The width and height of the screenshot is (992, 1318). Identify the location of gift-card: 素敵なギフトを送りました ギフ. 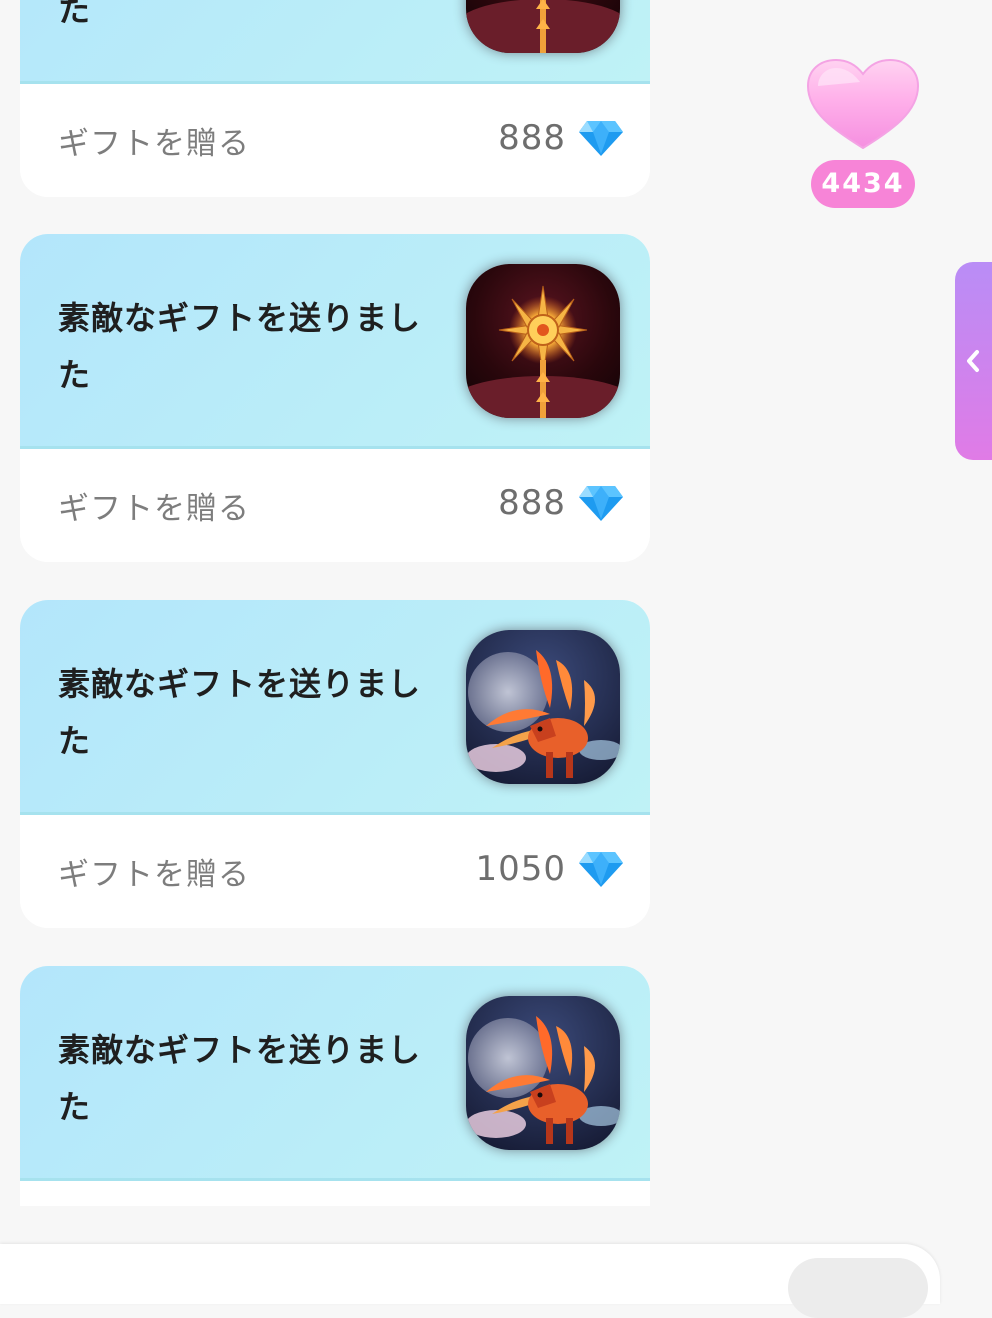
(335, 98).